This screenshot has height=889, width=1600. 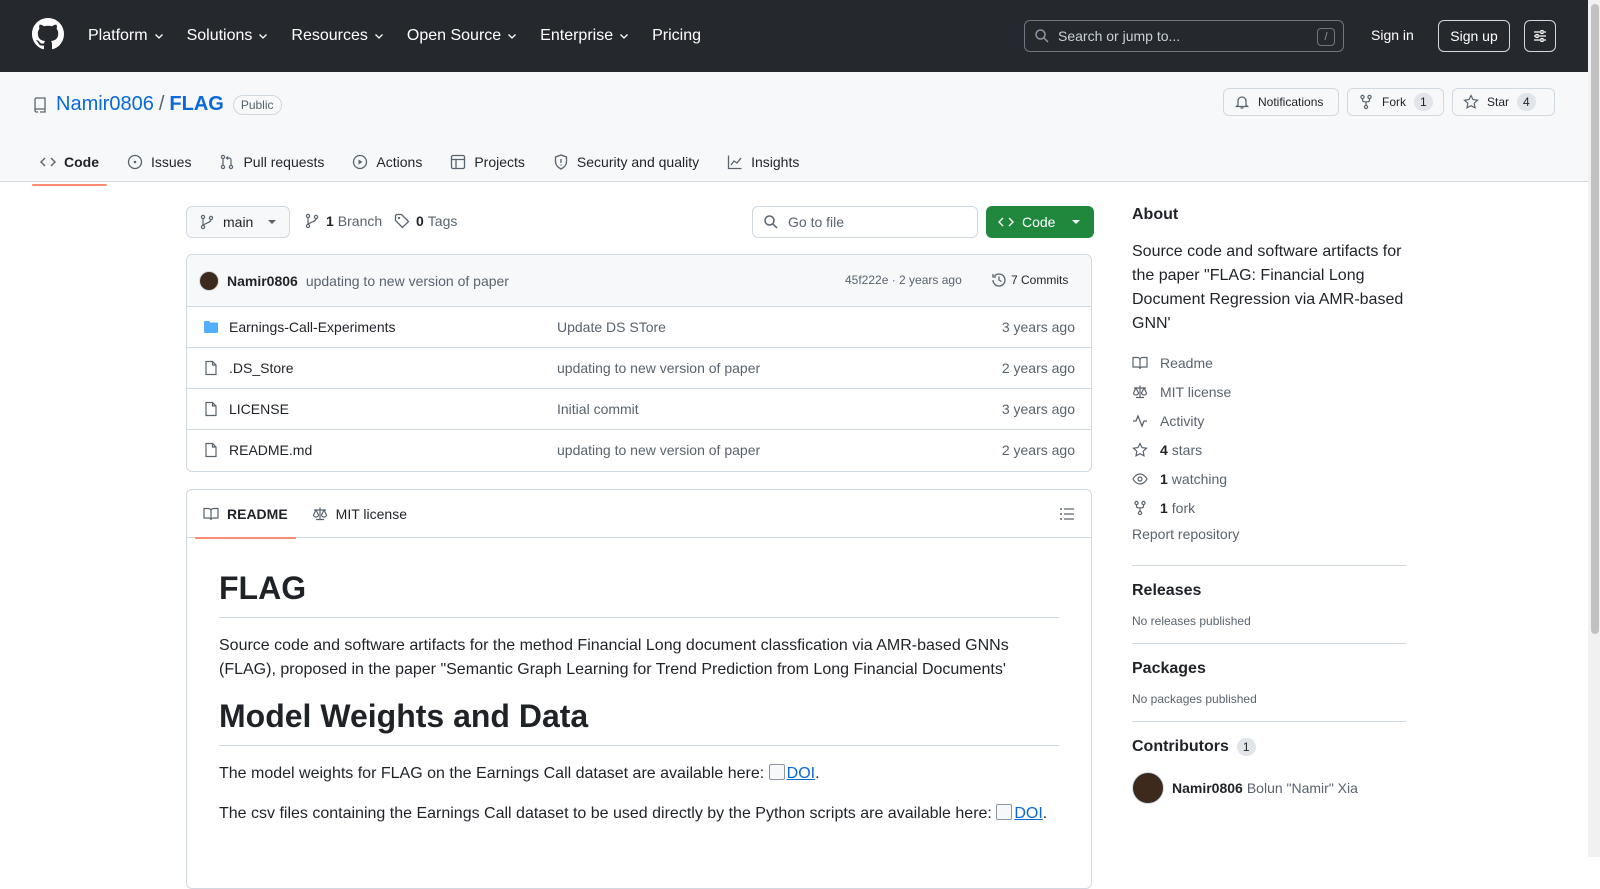 What do you see at coordinates (1281, 102) in the screenshot?
I see `notifications-button: Notifications` at bounding box center [1281, 102].